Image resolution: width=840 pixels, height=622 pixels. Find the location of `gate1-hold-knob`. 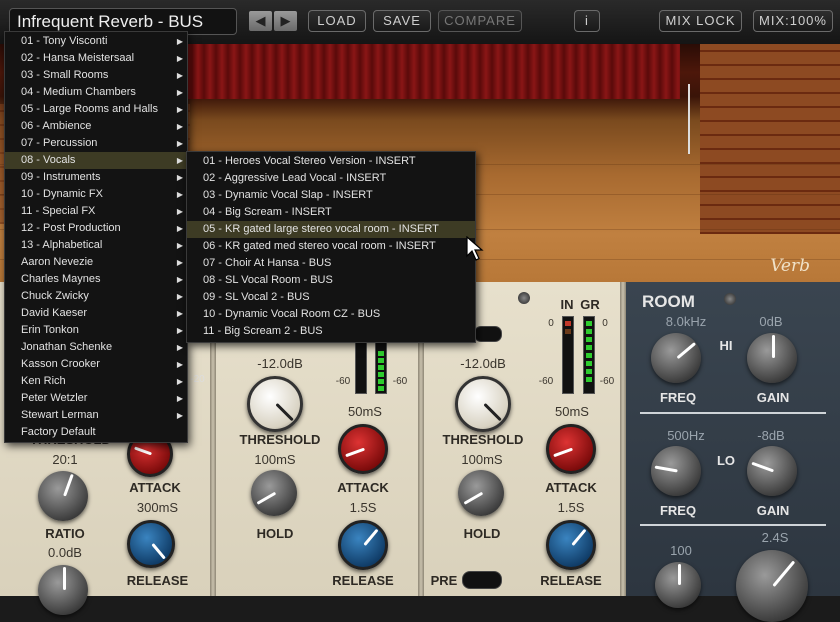

gate1-hold-knob is located at coordinates (274, 493).